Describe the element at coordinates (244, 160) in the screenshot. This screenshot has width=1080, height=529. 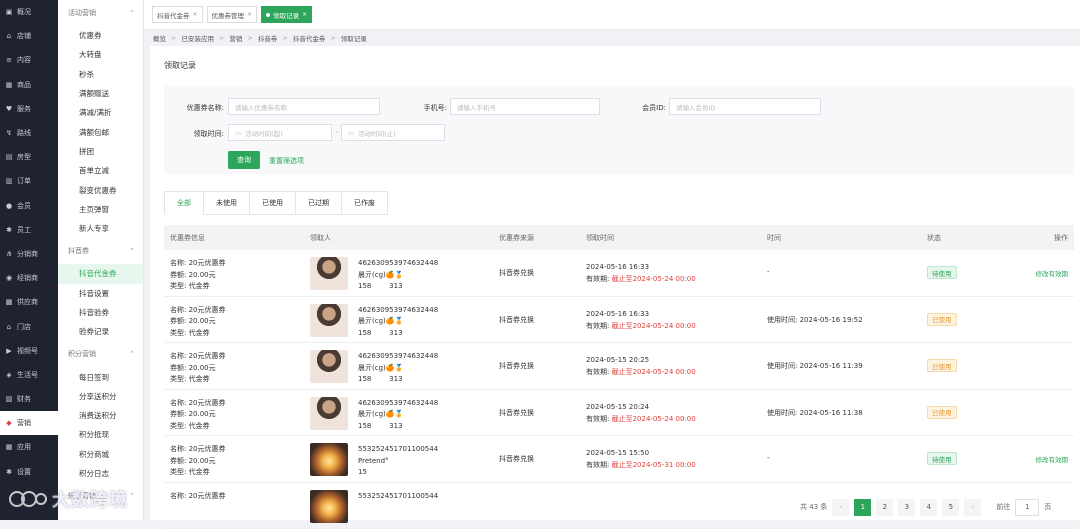
I see `query-button: 查询` at that location.